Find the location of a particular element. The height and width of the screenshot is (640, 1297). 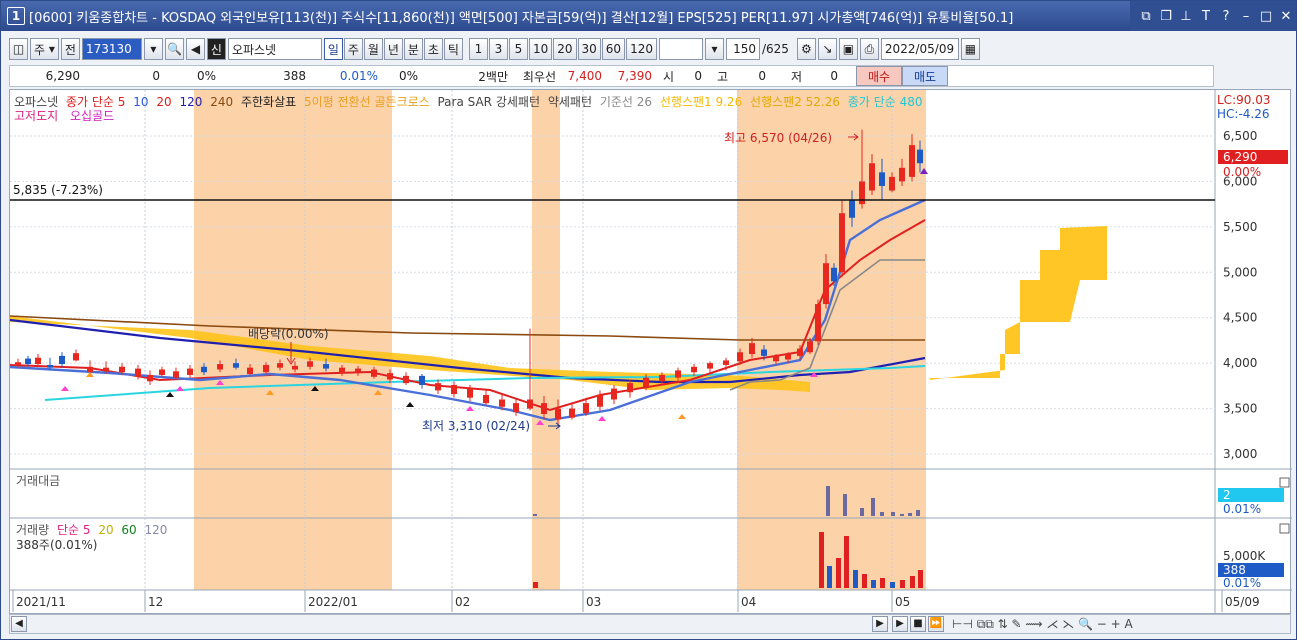

legend-ma120: 120 is located at coordinates (191, 102).